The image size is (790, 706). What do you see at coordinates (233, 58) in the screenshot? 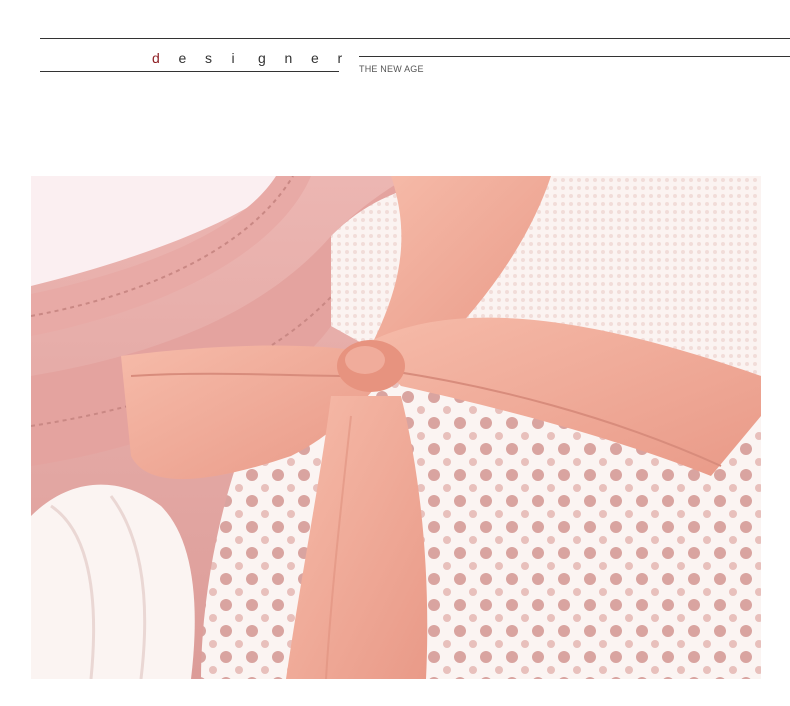
I see `brand-letter: i` at bounding box center [233, 58].